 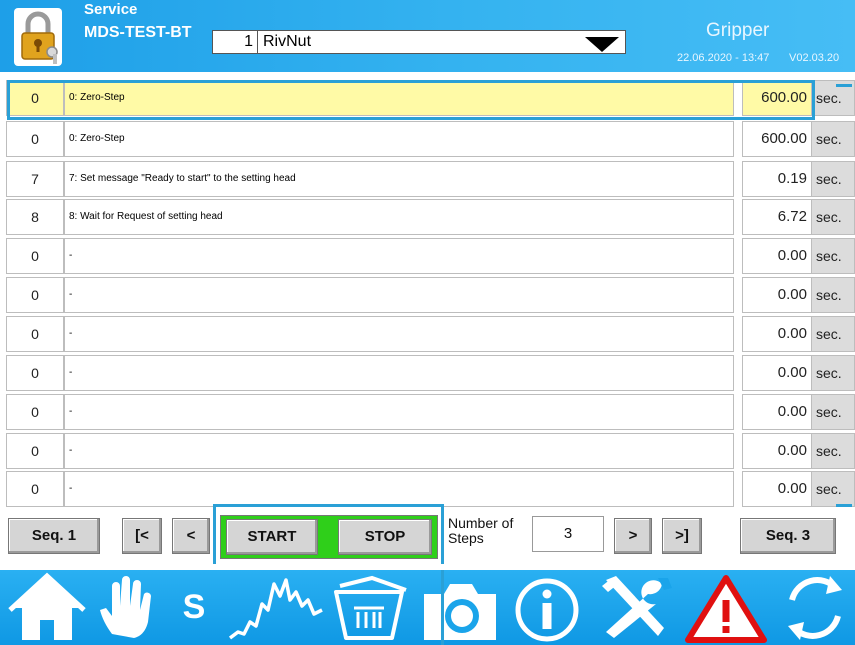 I want to click on seq-prev-button: Seq. 1, so click(x=54, y=536).